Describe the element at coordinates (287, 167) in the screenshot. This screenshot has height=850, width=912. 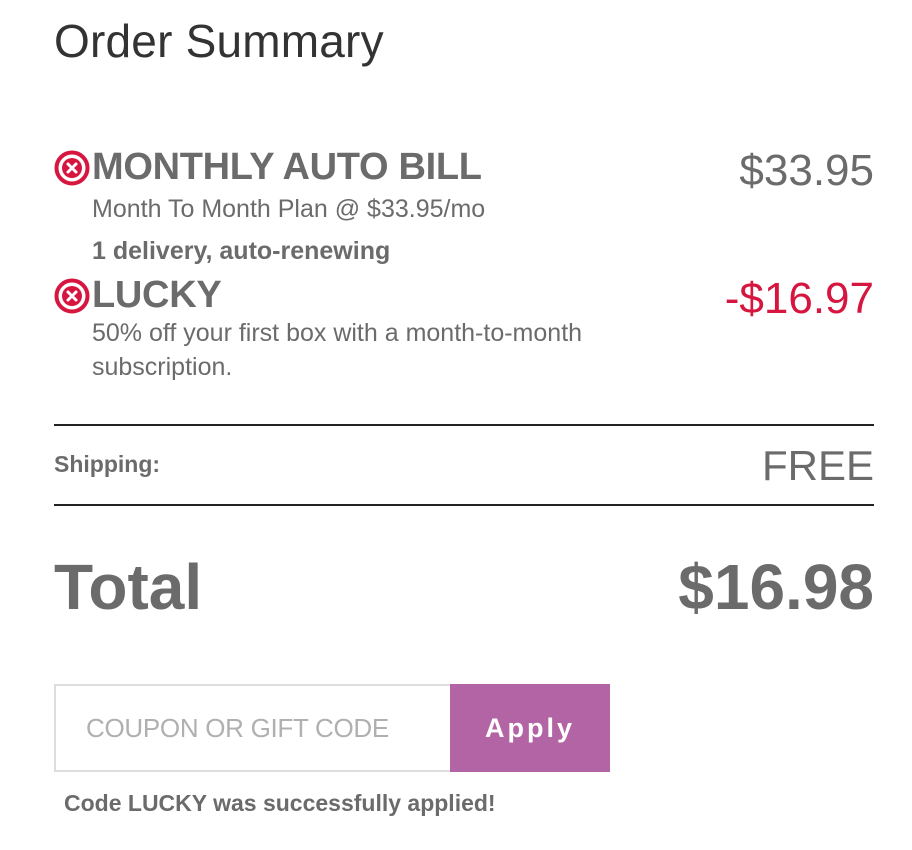
I see `line-item-name: MONTHLY AUTO BILL` at that location.